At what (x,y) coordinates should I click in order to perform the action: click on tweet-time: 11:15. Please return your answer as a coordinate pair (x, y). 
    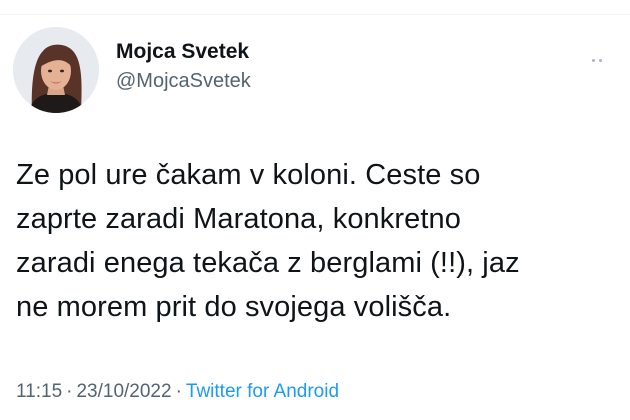
    Looking at the image, I should click on (39, 391).